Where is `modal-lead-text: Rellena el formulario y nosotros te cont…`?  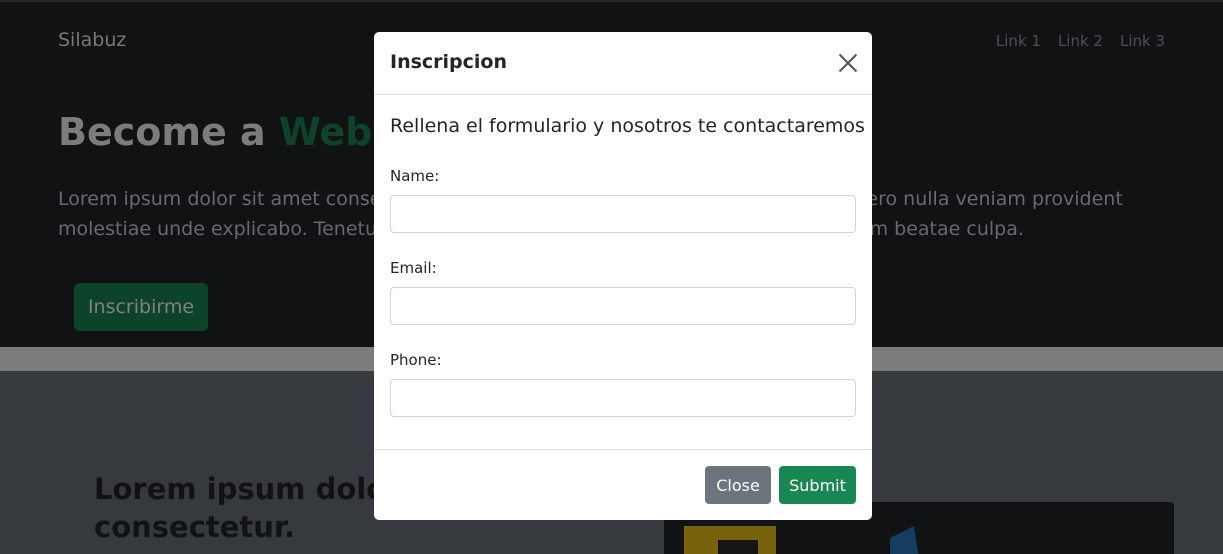 modal-lead-text: Rellena el formulario y nosotros te cont… is located at coordinates (627, 126).